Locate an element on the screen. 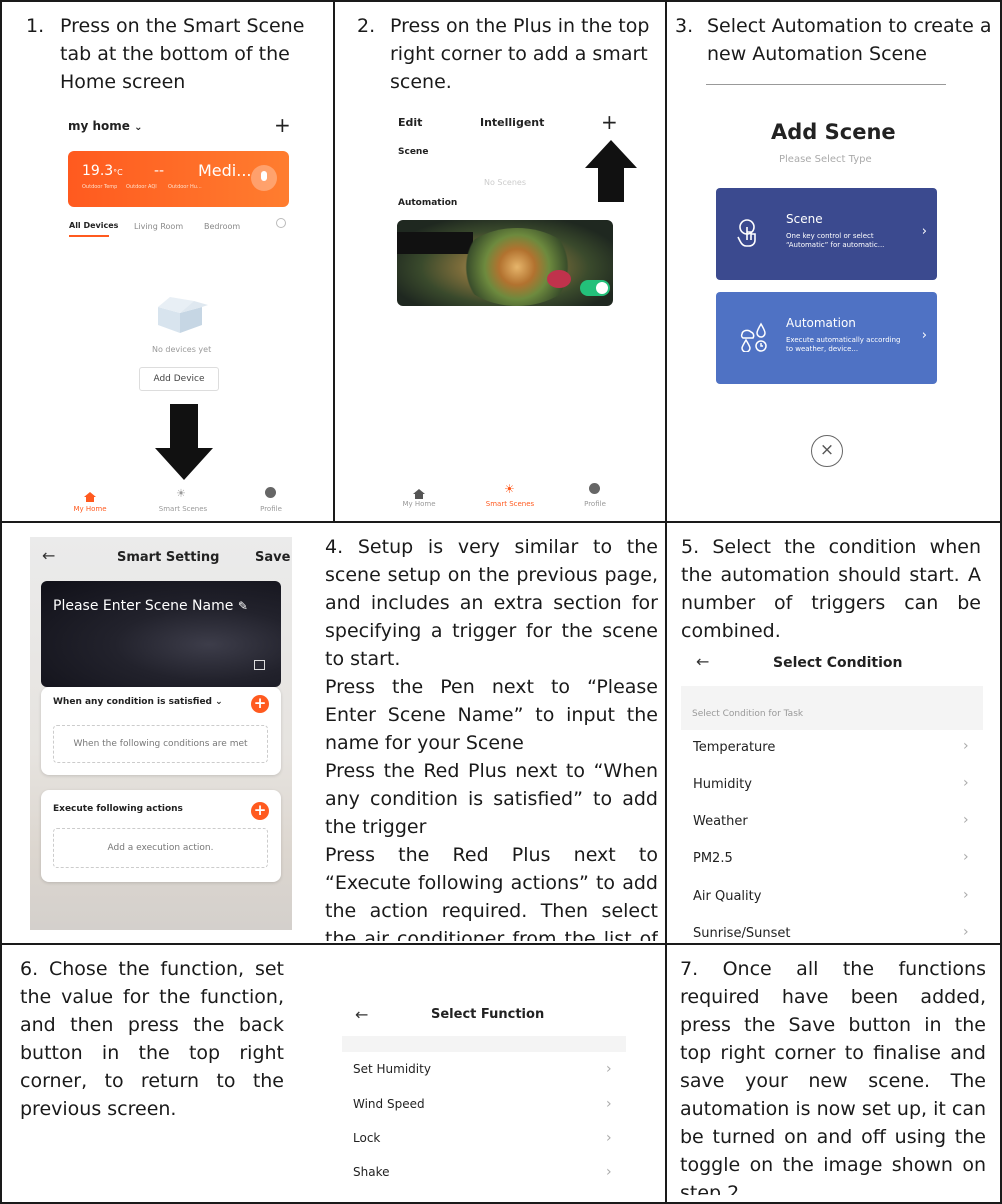 This screenshot has width=1002, height=1204. nav-my-home: My Home is located at coordinates (90, 509).